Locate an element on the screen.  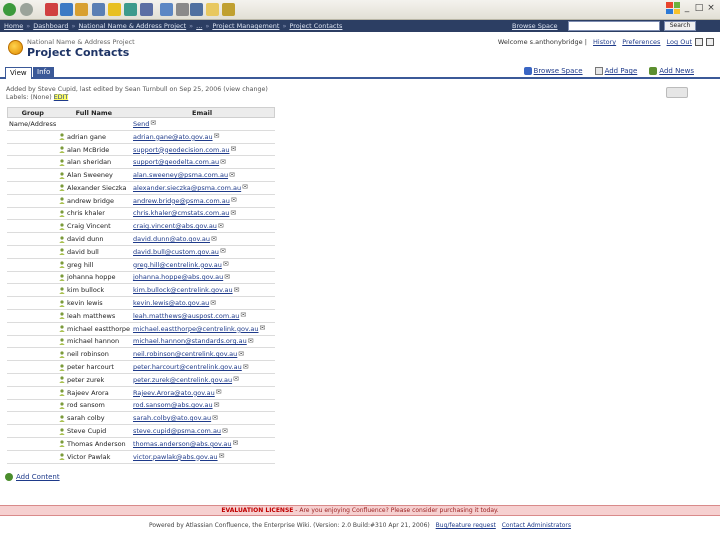
search-icon is located at coordinates (98, 9).